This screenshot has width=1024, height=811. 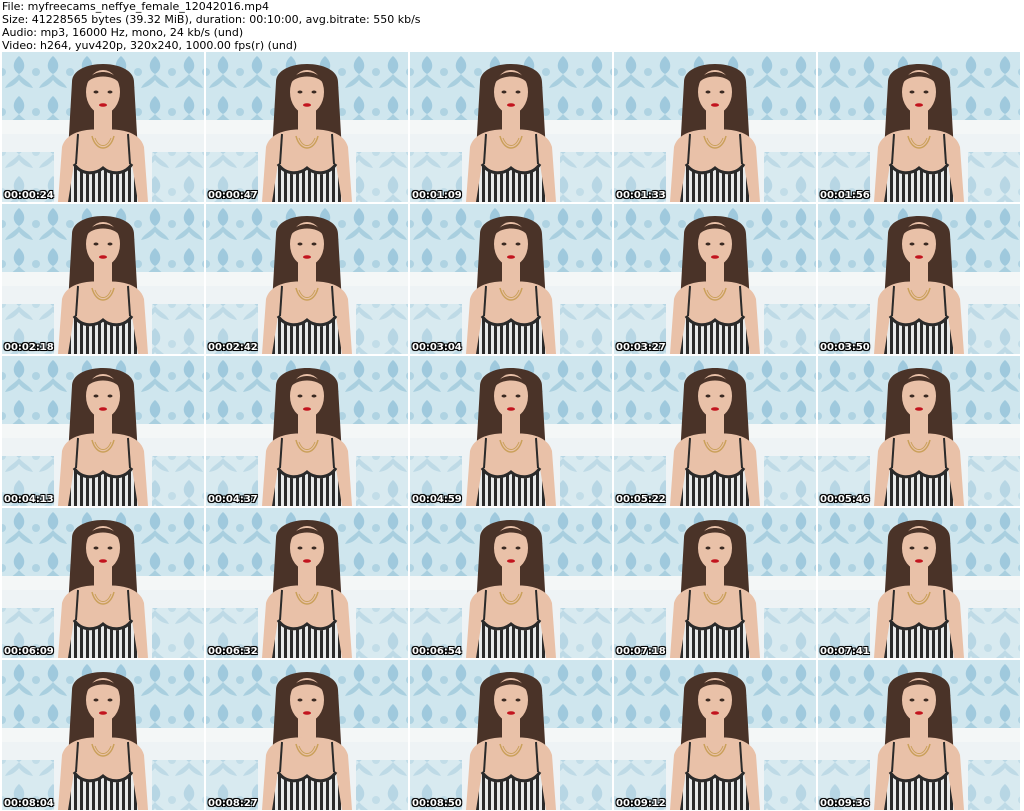 I want to click on video-thumbnail: 00:09:36, so click(x=919, y=735).